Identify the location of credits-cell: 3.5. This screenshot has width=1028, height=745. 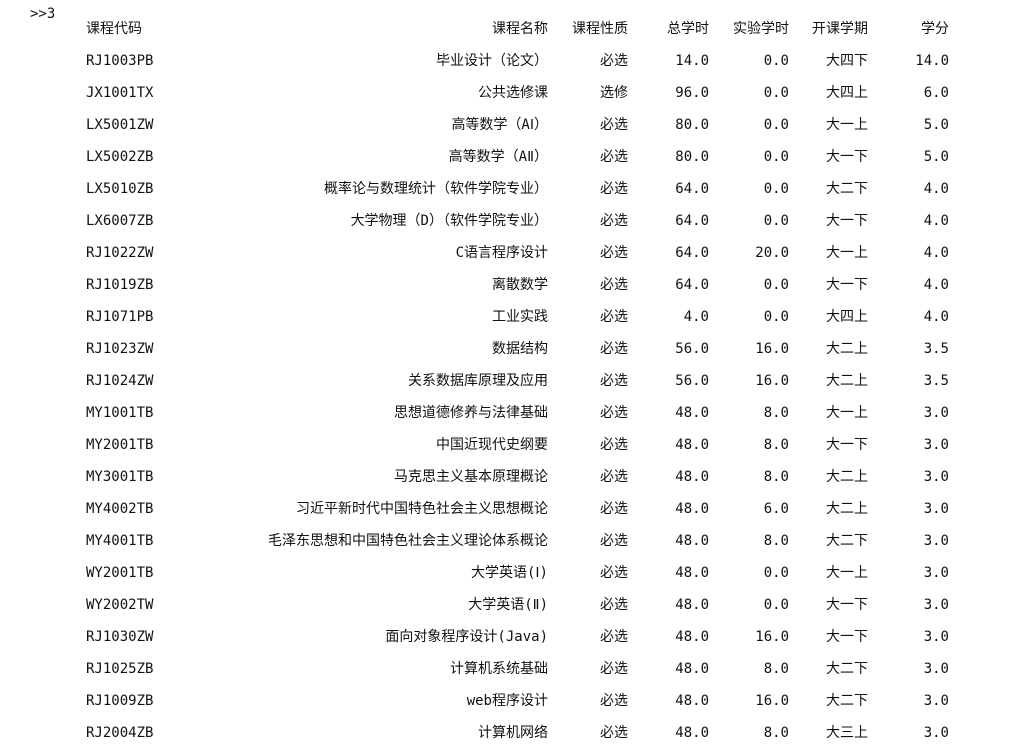
(936, 349).